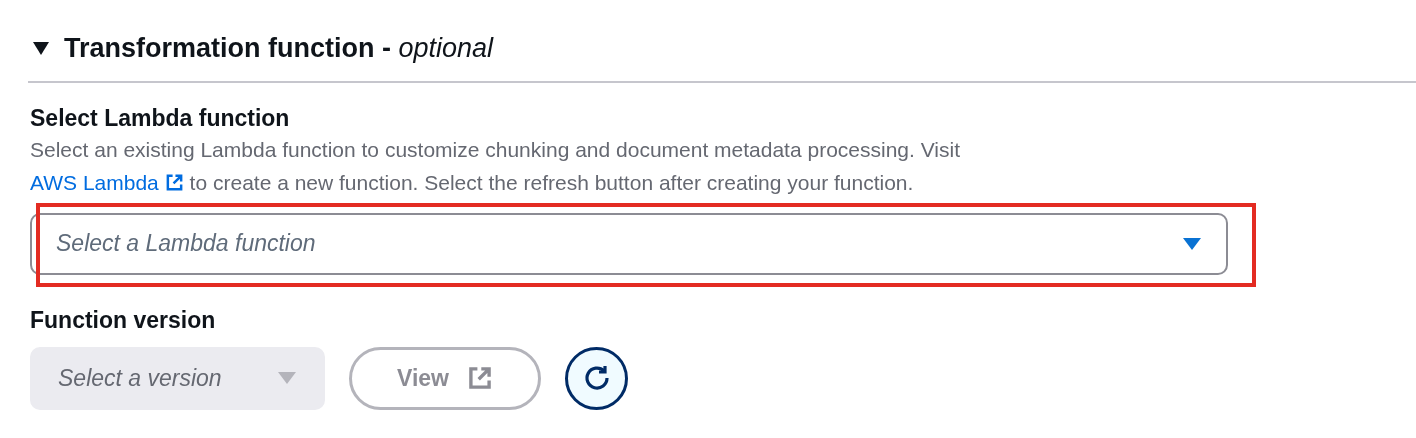 The height and width of the screenshot is (438, 1416). What do you see at coordinates (160, 118) in the screenshot?
I see `field-label: Select Lambda function` at bounding box center [160, 118].